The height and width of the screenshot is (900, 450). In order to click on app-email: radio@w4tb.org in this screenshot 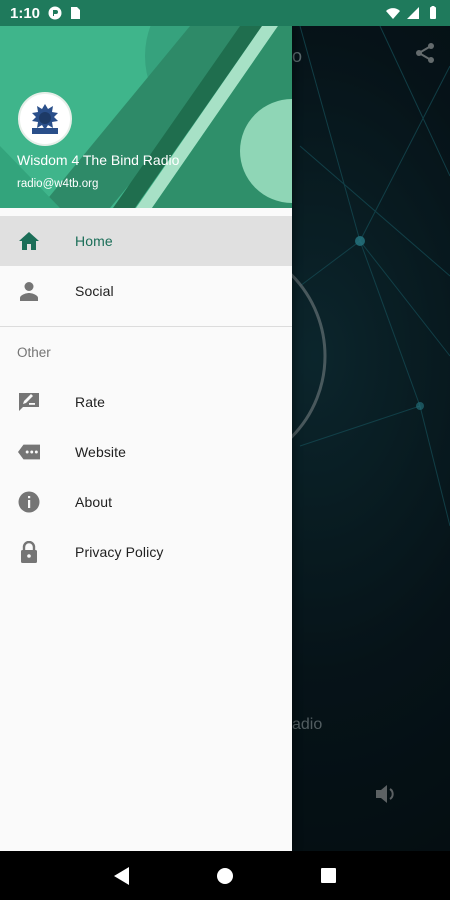, I will do `click(58, 184)`.